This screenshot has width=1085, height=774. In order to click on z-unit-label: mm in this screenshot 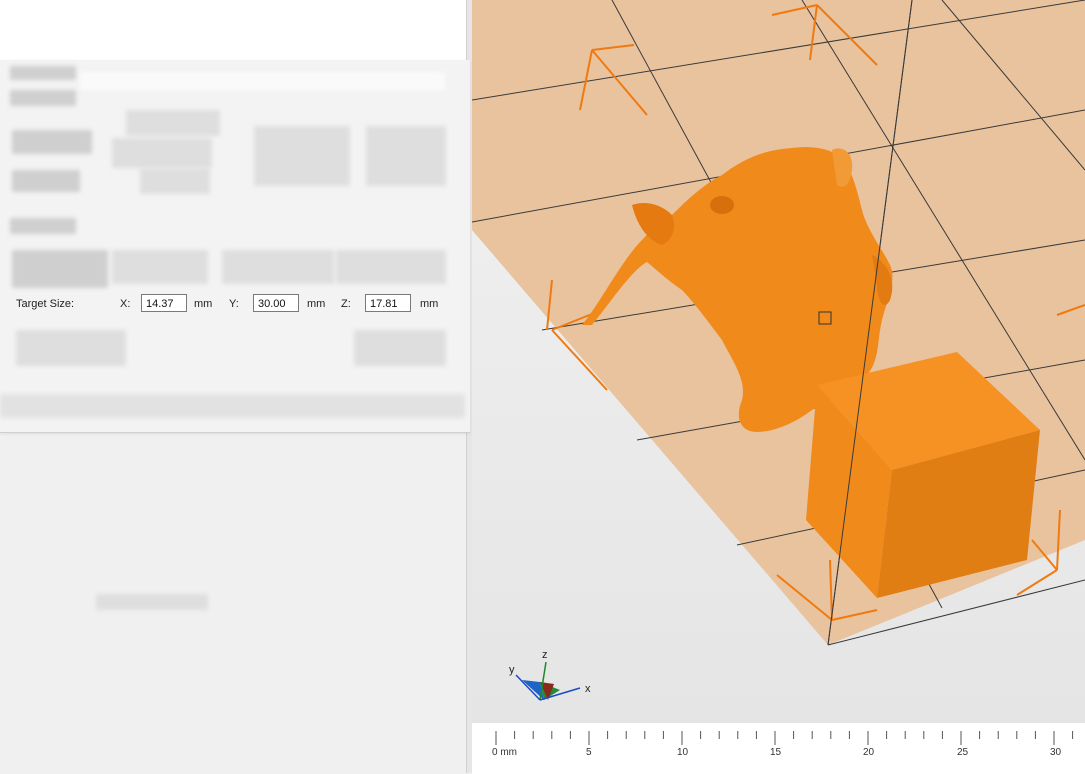, I will do `click(429, 304)`.